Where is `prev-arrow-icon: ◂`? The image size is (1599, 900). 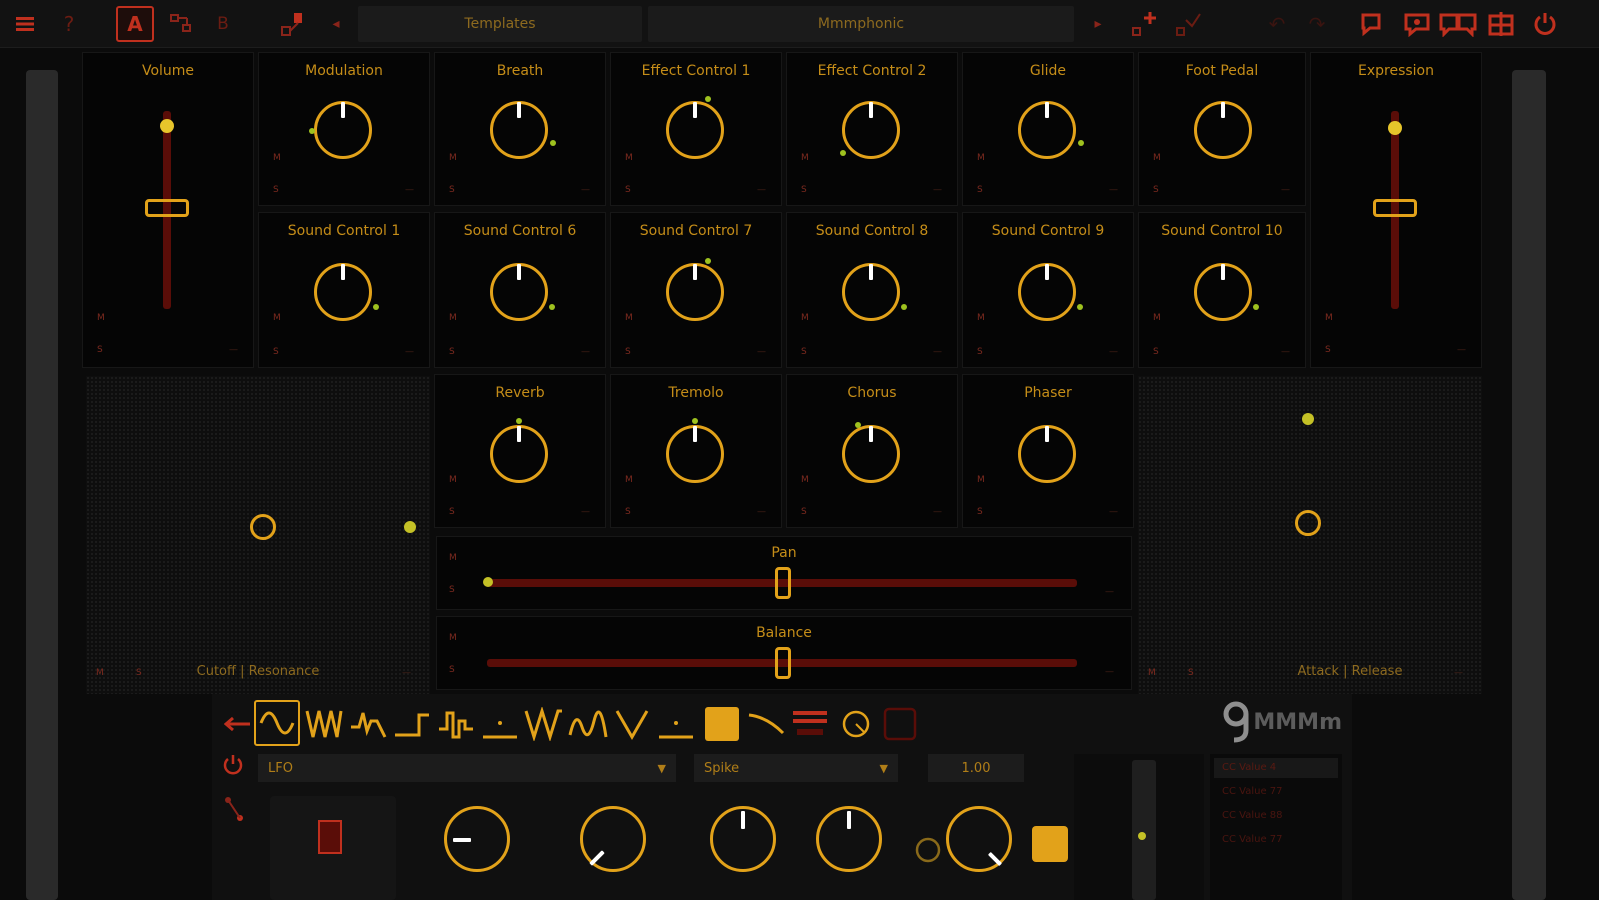
prev-arrow-icon: ◂ is located at coordinates (336, 24).